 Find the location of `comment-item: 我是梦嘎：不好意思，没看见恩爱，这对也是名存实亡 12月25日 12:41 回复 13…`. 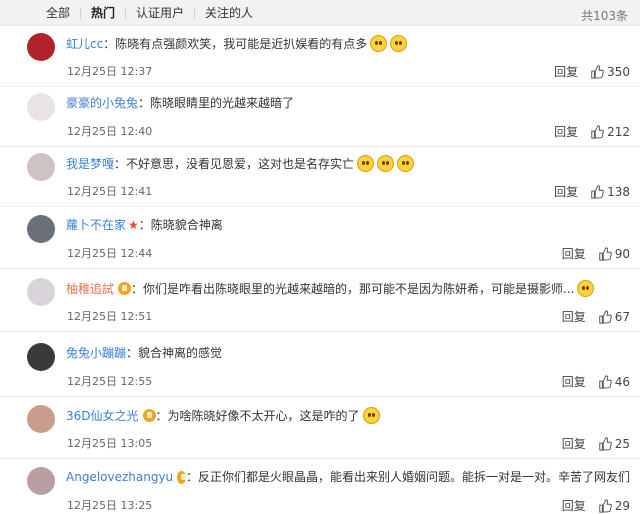

comment-item: 我是梦嘎：不好意思，没看见恩爱，这对也是名存实亡 12月25日 12:41 回复 13… is located at coordinates (320, 176).